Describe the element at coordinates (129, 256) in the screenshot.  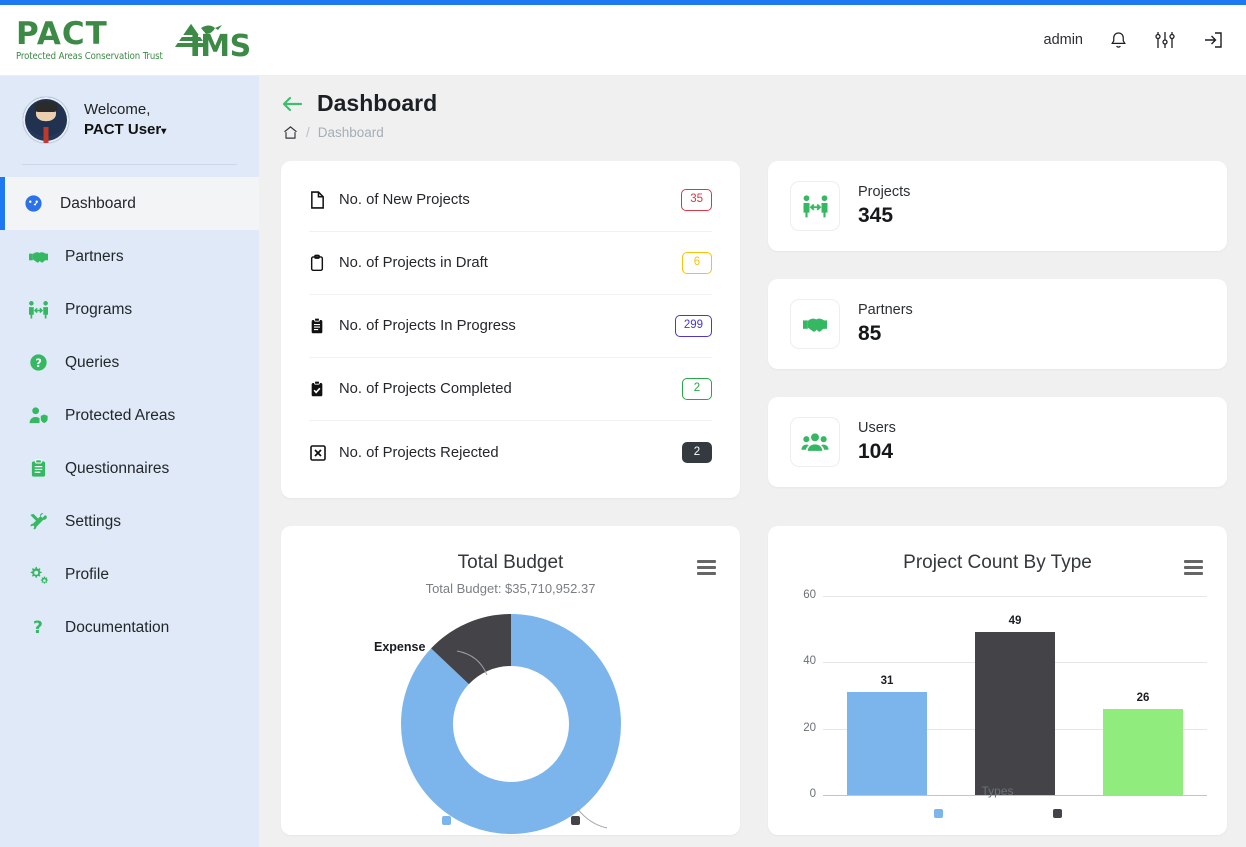
I see `sidebar-item-partners: Partners` at that location.